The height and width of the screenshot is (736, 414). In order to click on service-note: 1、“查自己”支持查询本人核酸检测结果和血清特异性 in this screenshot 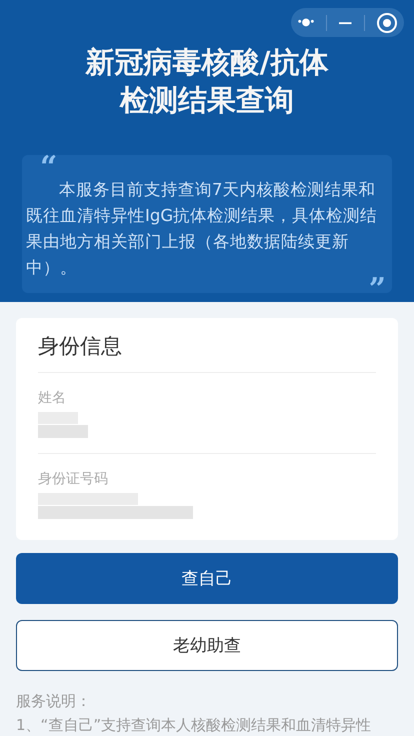, I will do `click(194, 725)`.